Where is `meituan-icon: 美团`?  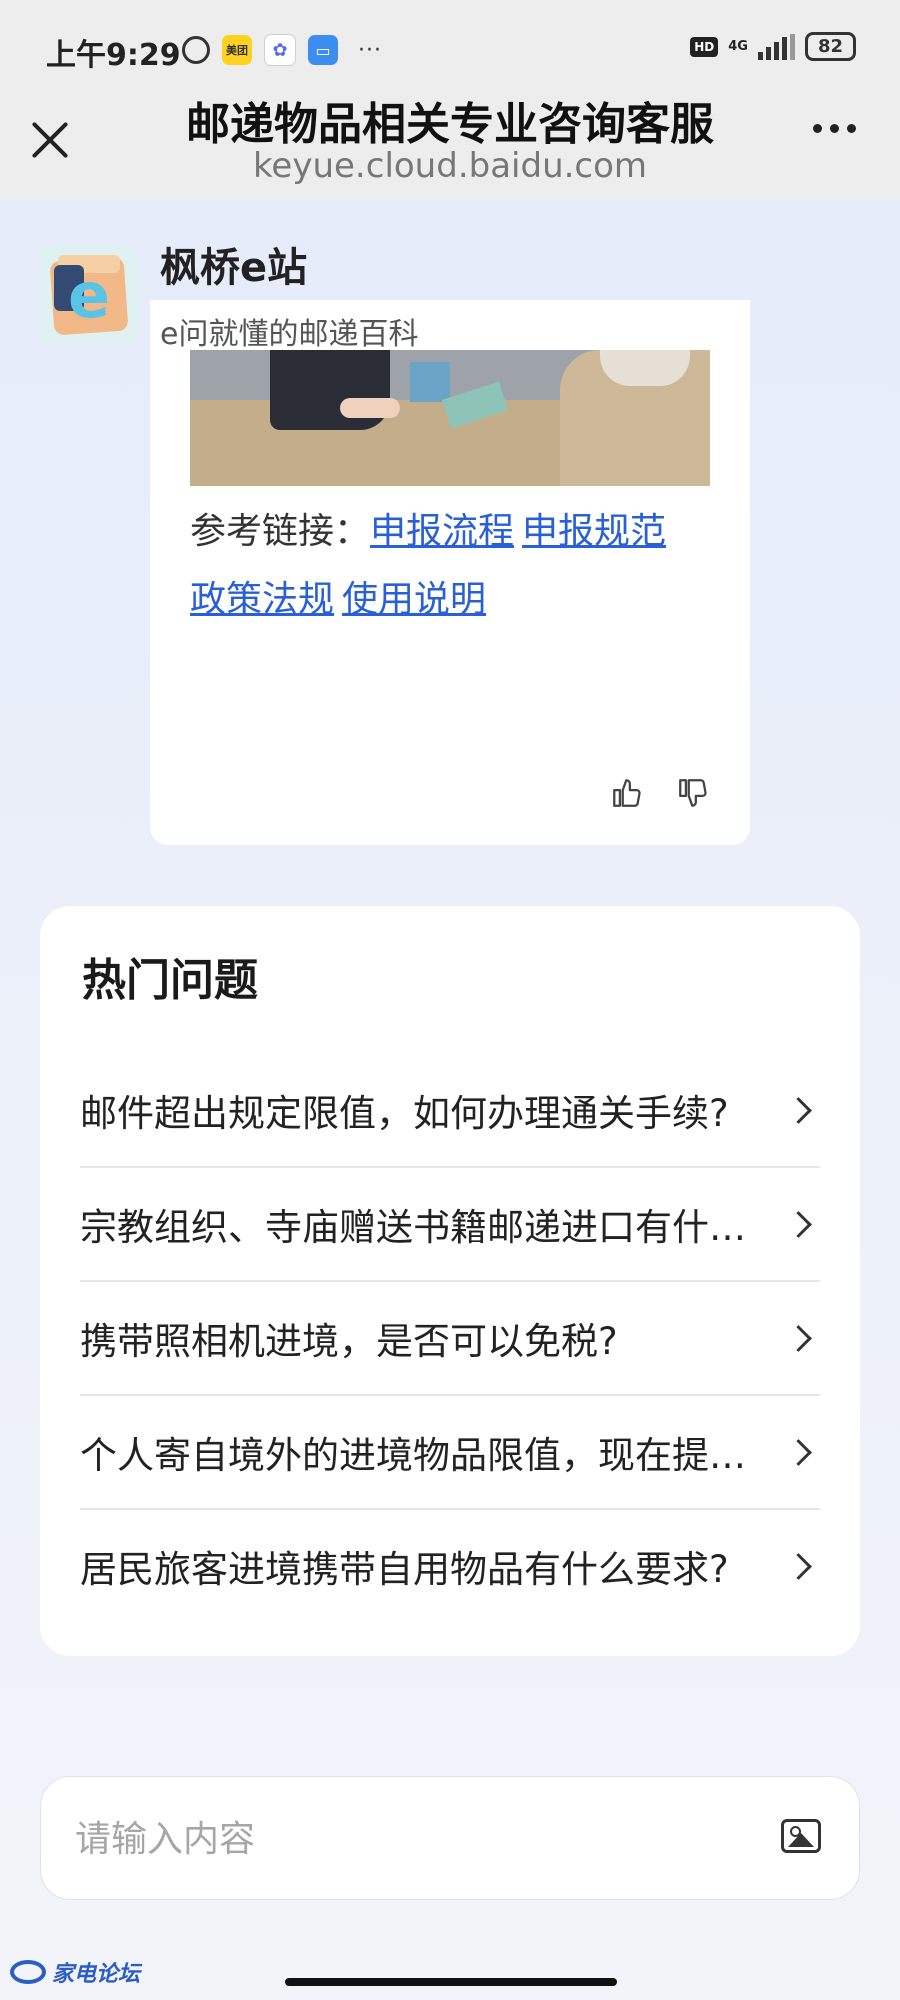
meituan-icon: 美团 is located at coordinates (237, 50).